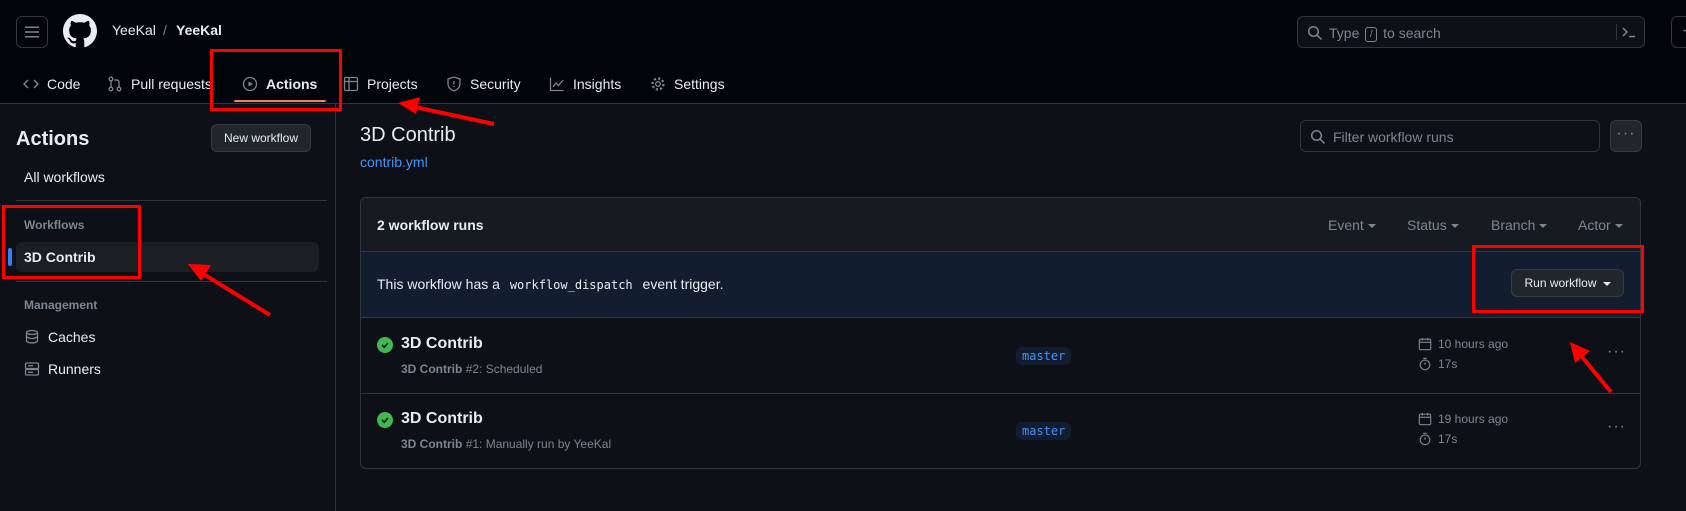 This screenshot has width=1686, height=511. Describe the element at coordinates (1678, 32) in the screenshot. I see `create-new-button: +` at that location.